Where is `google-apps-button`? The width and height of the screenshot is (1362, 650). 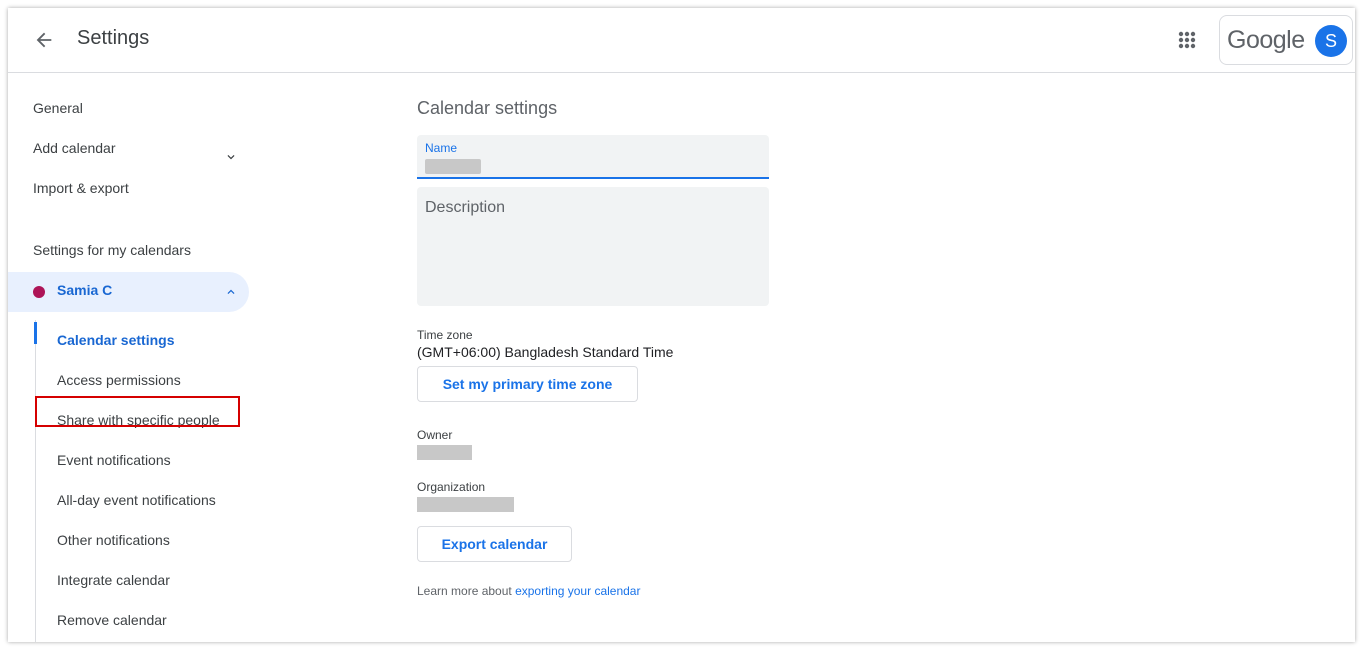 google-apps-button is located at coordinates (1187, 40).